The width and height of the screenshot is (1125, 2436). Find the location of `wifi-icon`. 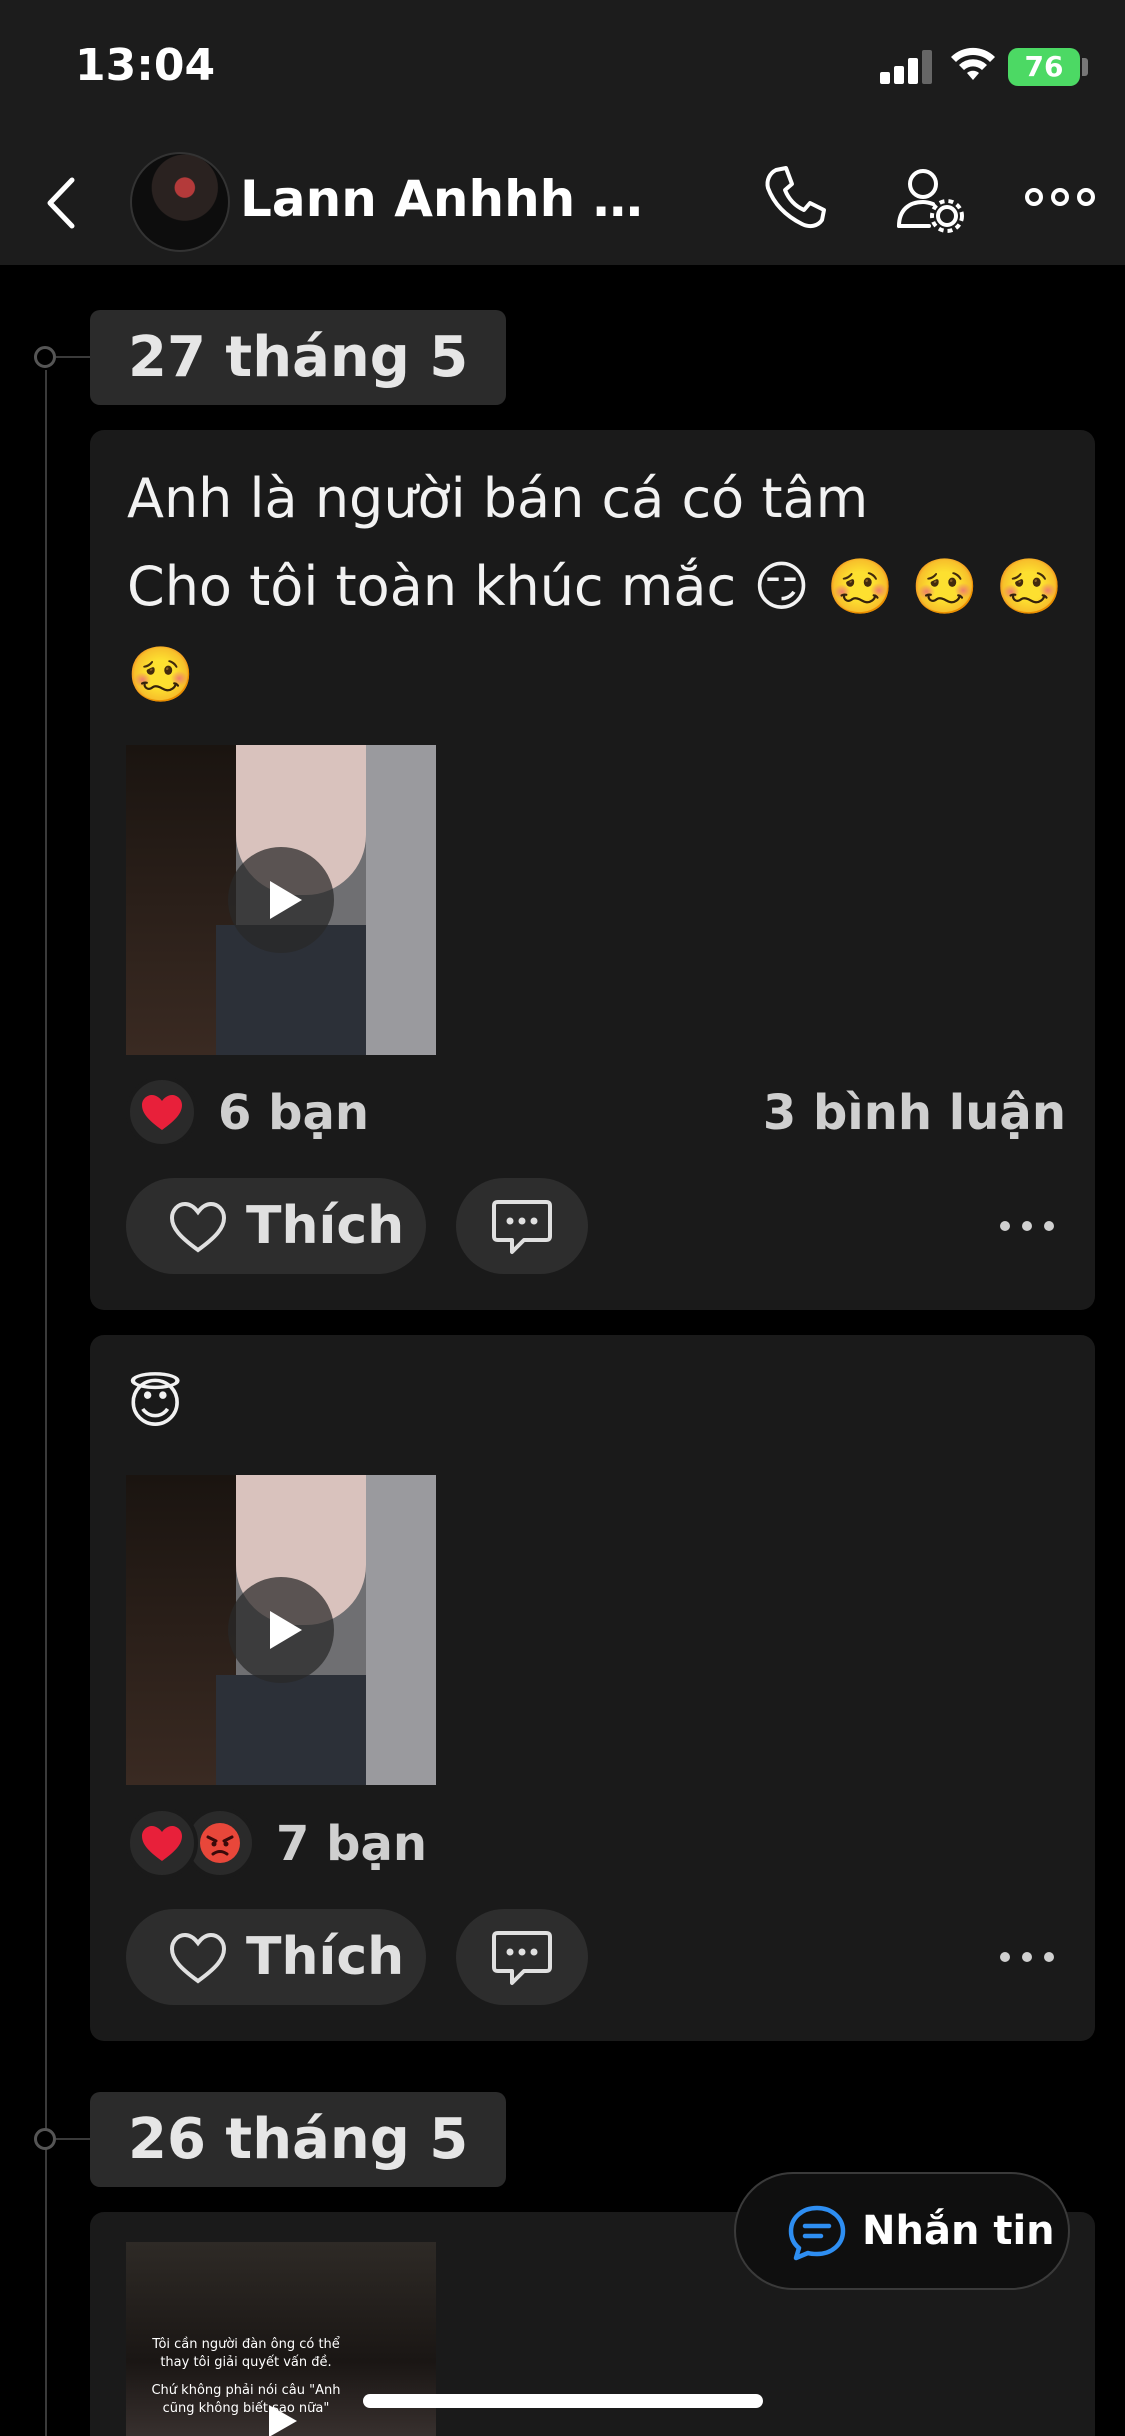

wifi-icon is located at coordinates (973, 63).